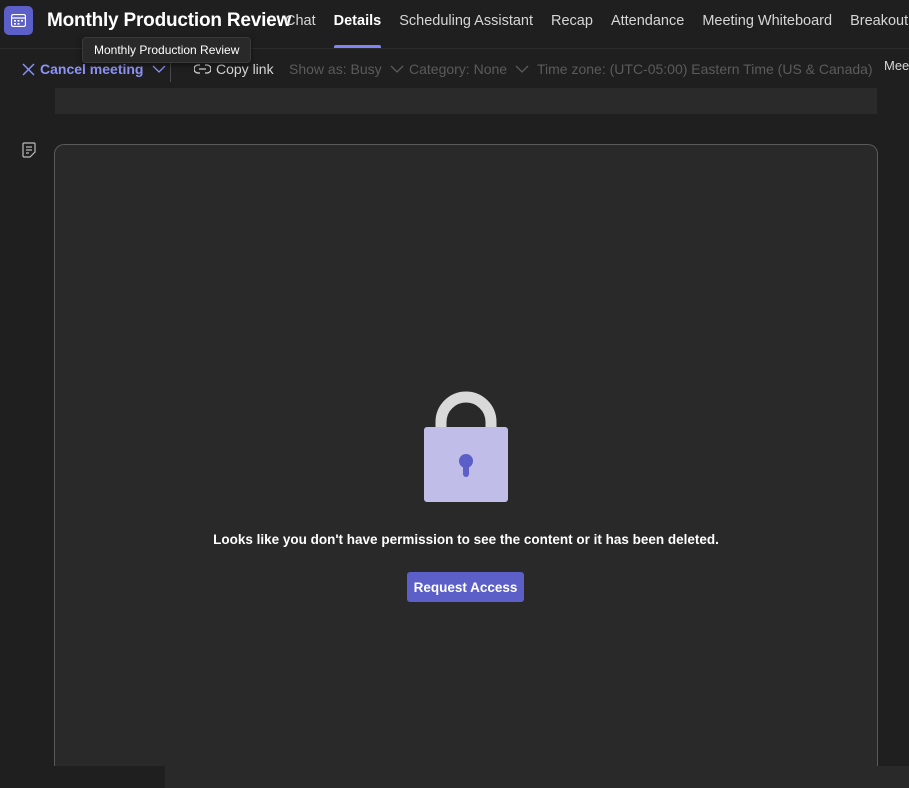  What do you see at coordinates (245, 69) in the screenshot?
I see `copy-link-label: Copy link` at bounding box center [245, 69].